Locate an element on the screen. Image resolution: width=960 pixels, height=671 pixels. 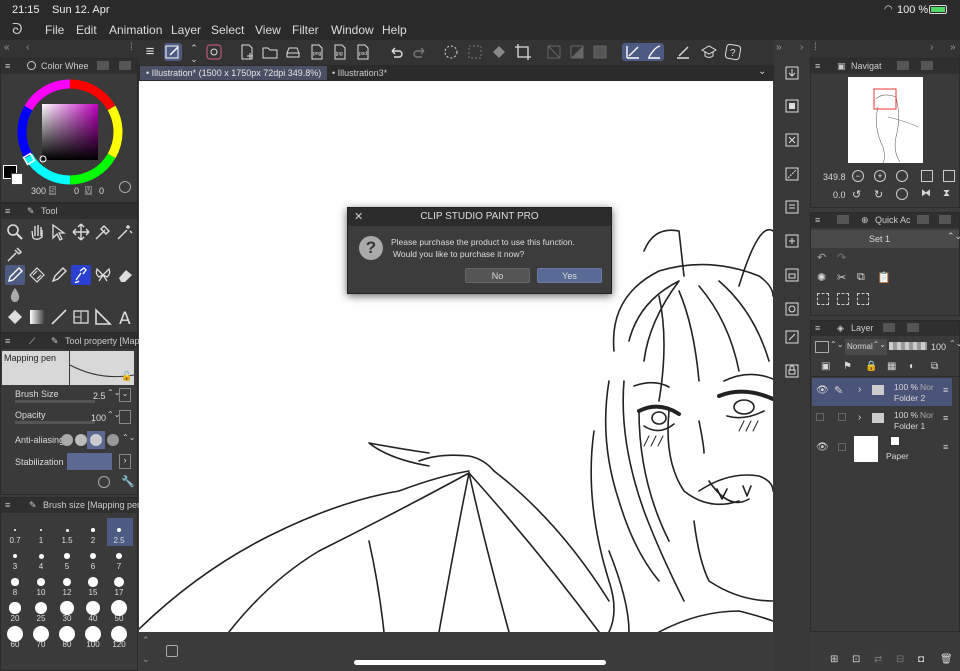
reference-icon: ⚑ is located at coordinates (847, 366).